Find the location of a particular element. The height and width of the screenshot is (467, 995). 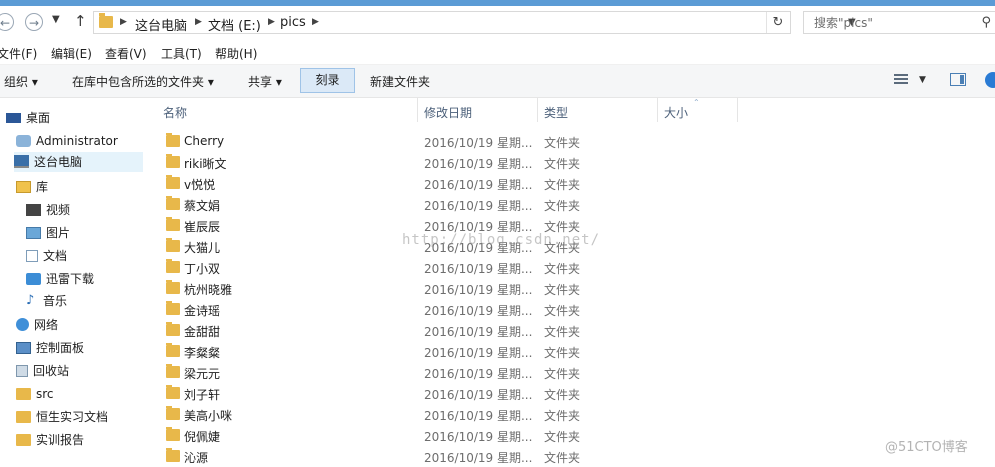

file-name: 沁源 is located at coordinates (196, 458).